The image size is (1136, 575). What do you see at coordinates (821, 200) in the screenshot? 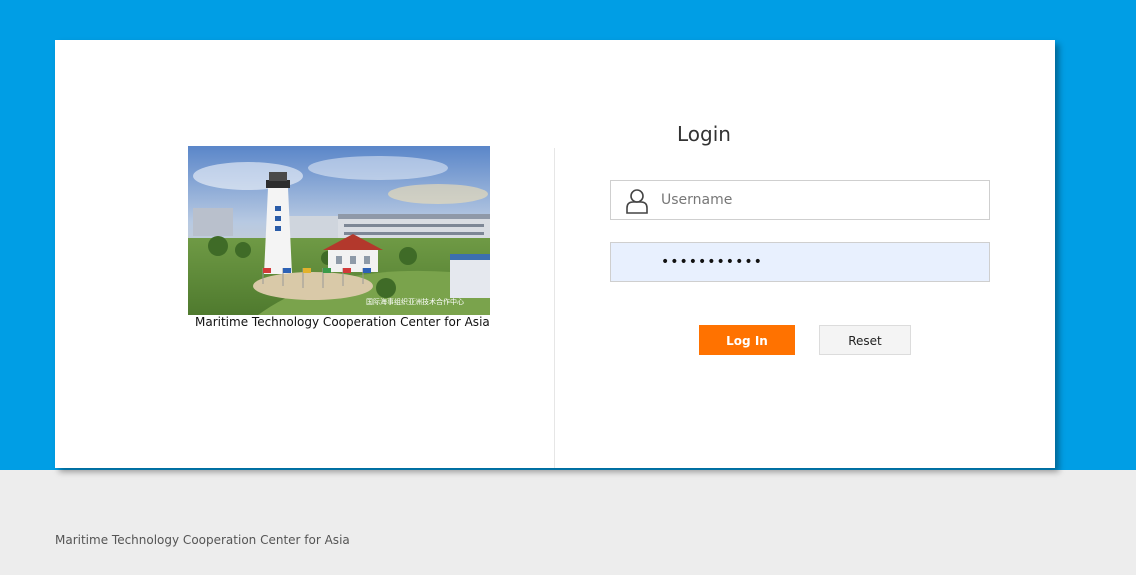
I see `username-input` at bounding box center [821, 200].